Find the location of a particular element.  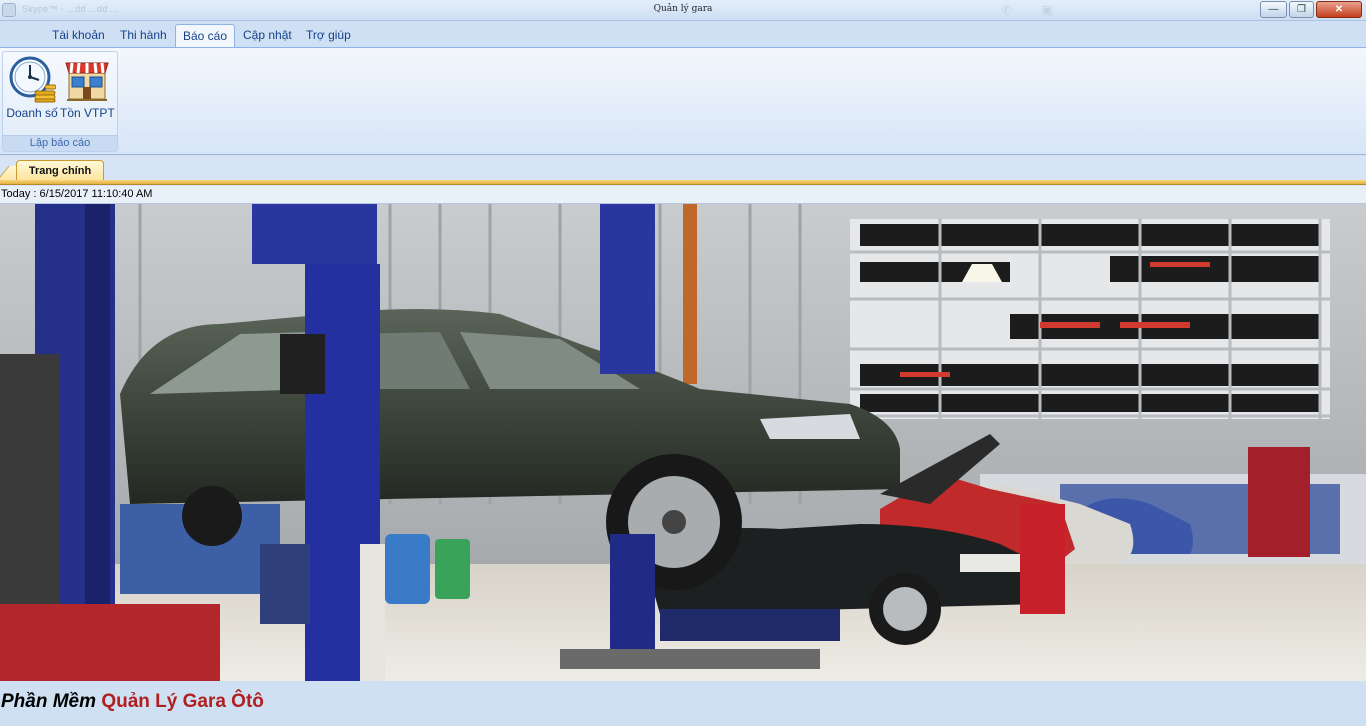

ton-vtpt-button: Tồn VTPT is located at coordinates (87, 88).